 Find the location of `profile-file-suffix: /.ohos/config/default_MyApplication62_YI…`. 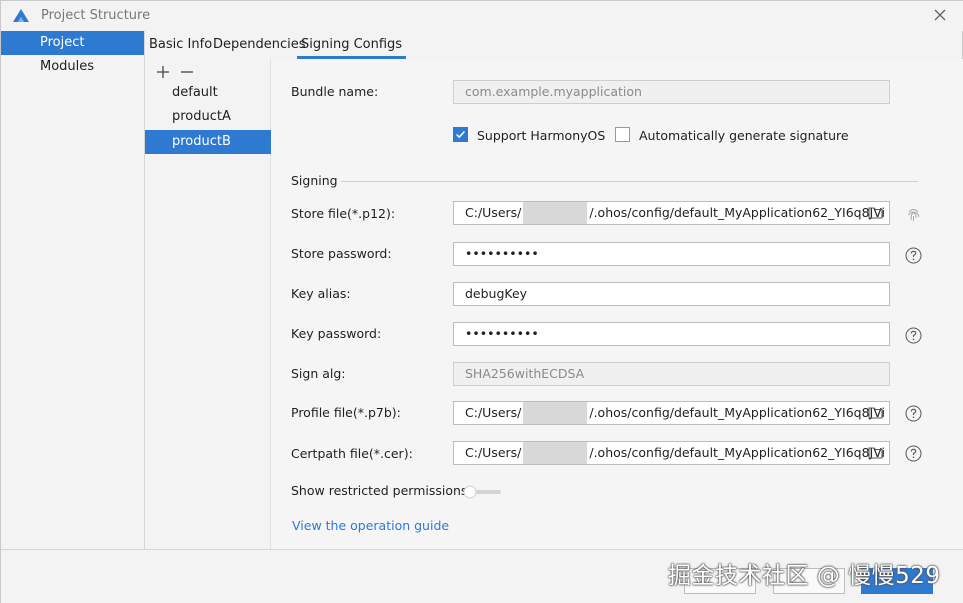

profile-file-suffix: /.ohos/config/default_MyApplication62_YI… is located at coordinates (737, 412).